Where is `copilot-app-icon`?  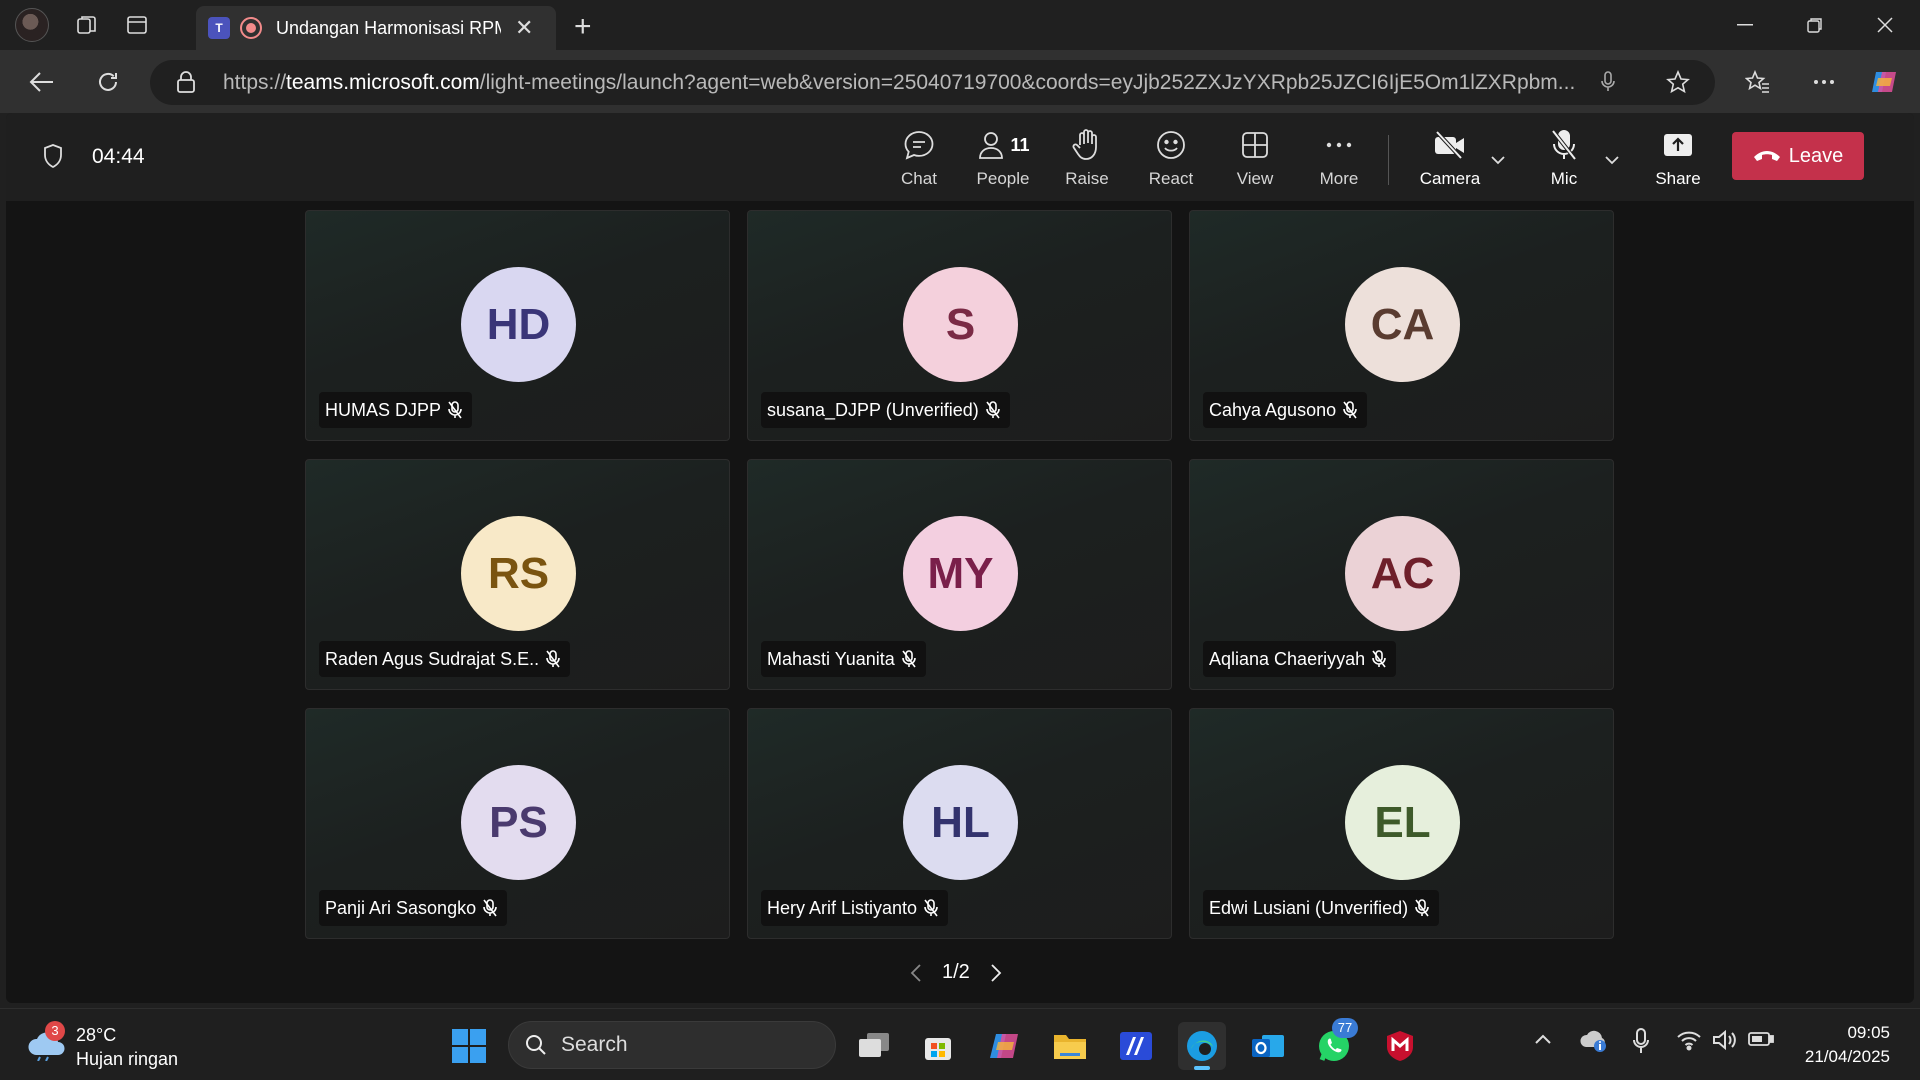 copilot-app-icon is located at coordinates (1004, 1046).